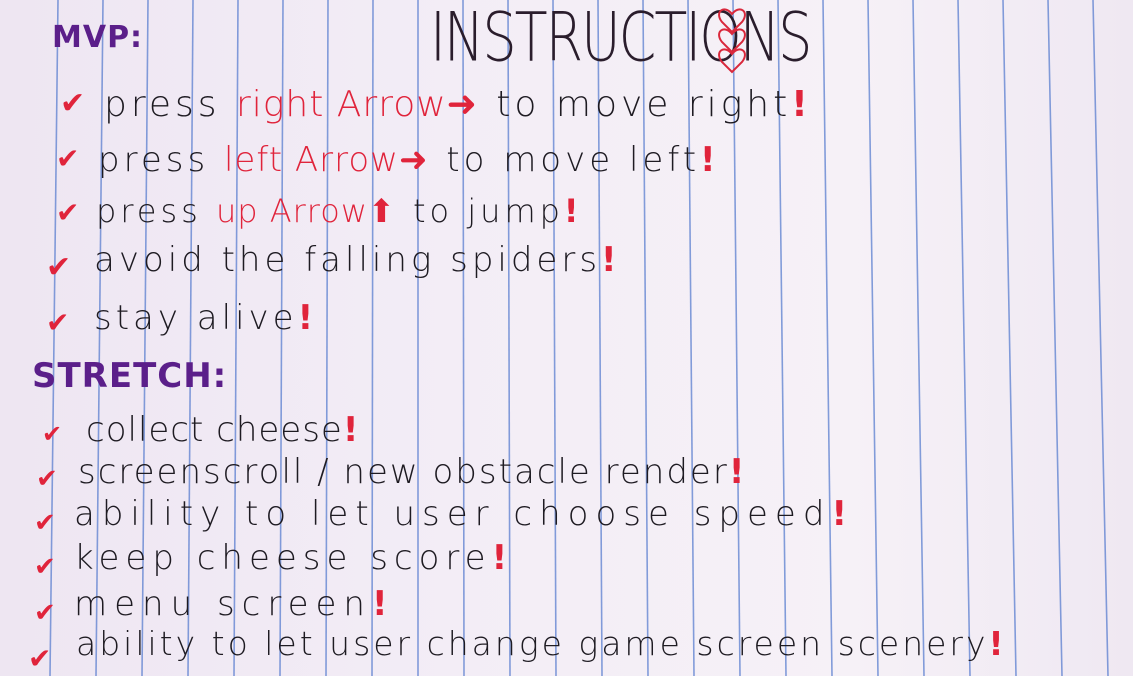  I want to click on stretch-item: ability to let user choose speed!, so click(464, 514).